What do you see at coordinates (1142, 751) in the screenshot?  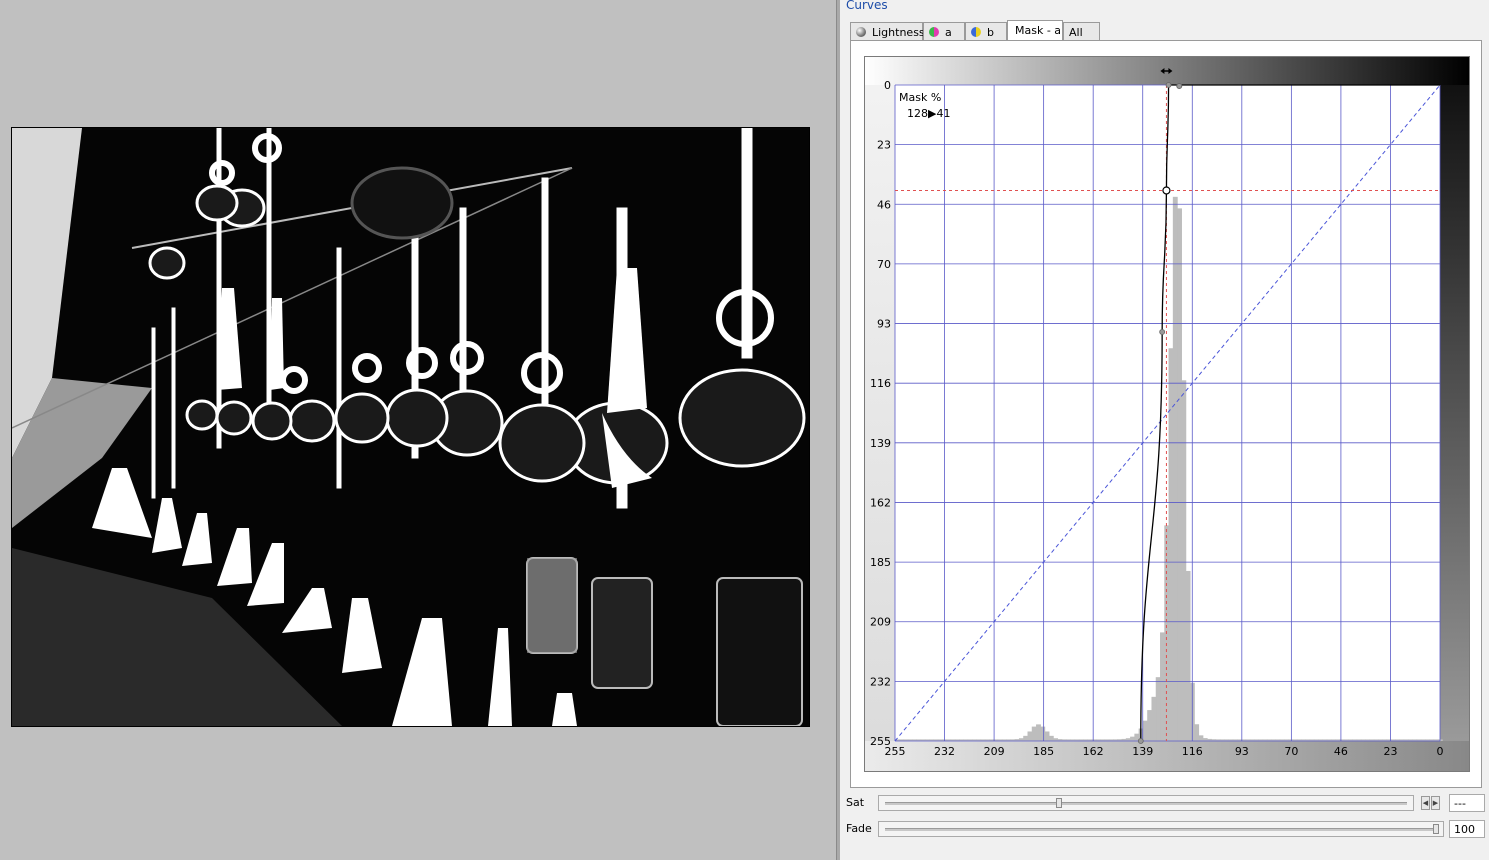 I see `x-tick-label: 139` at bounding box center [1142, 751].